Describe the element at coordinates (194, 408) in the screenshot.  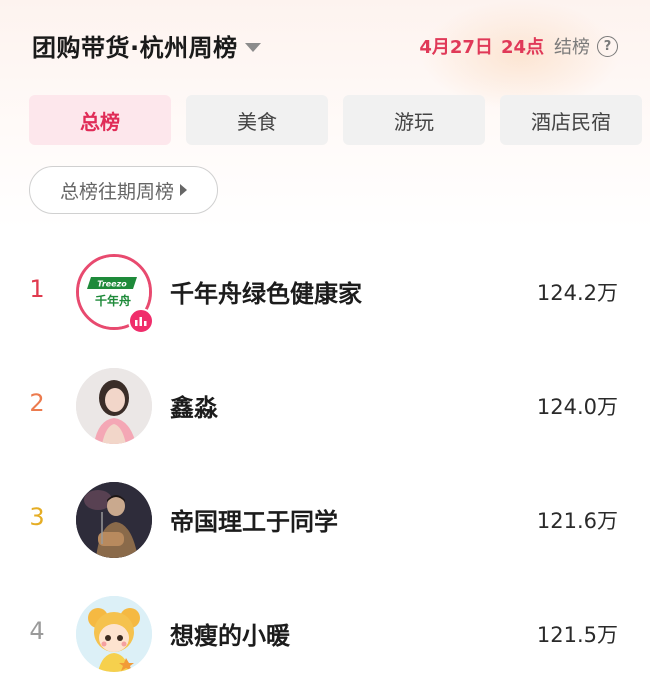
I see `account-name: 鑫淼` at that location.